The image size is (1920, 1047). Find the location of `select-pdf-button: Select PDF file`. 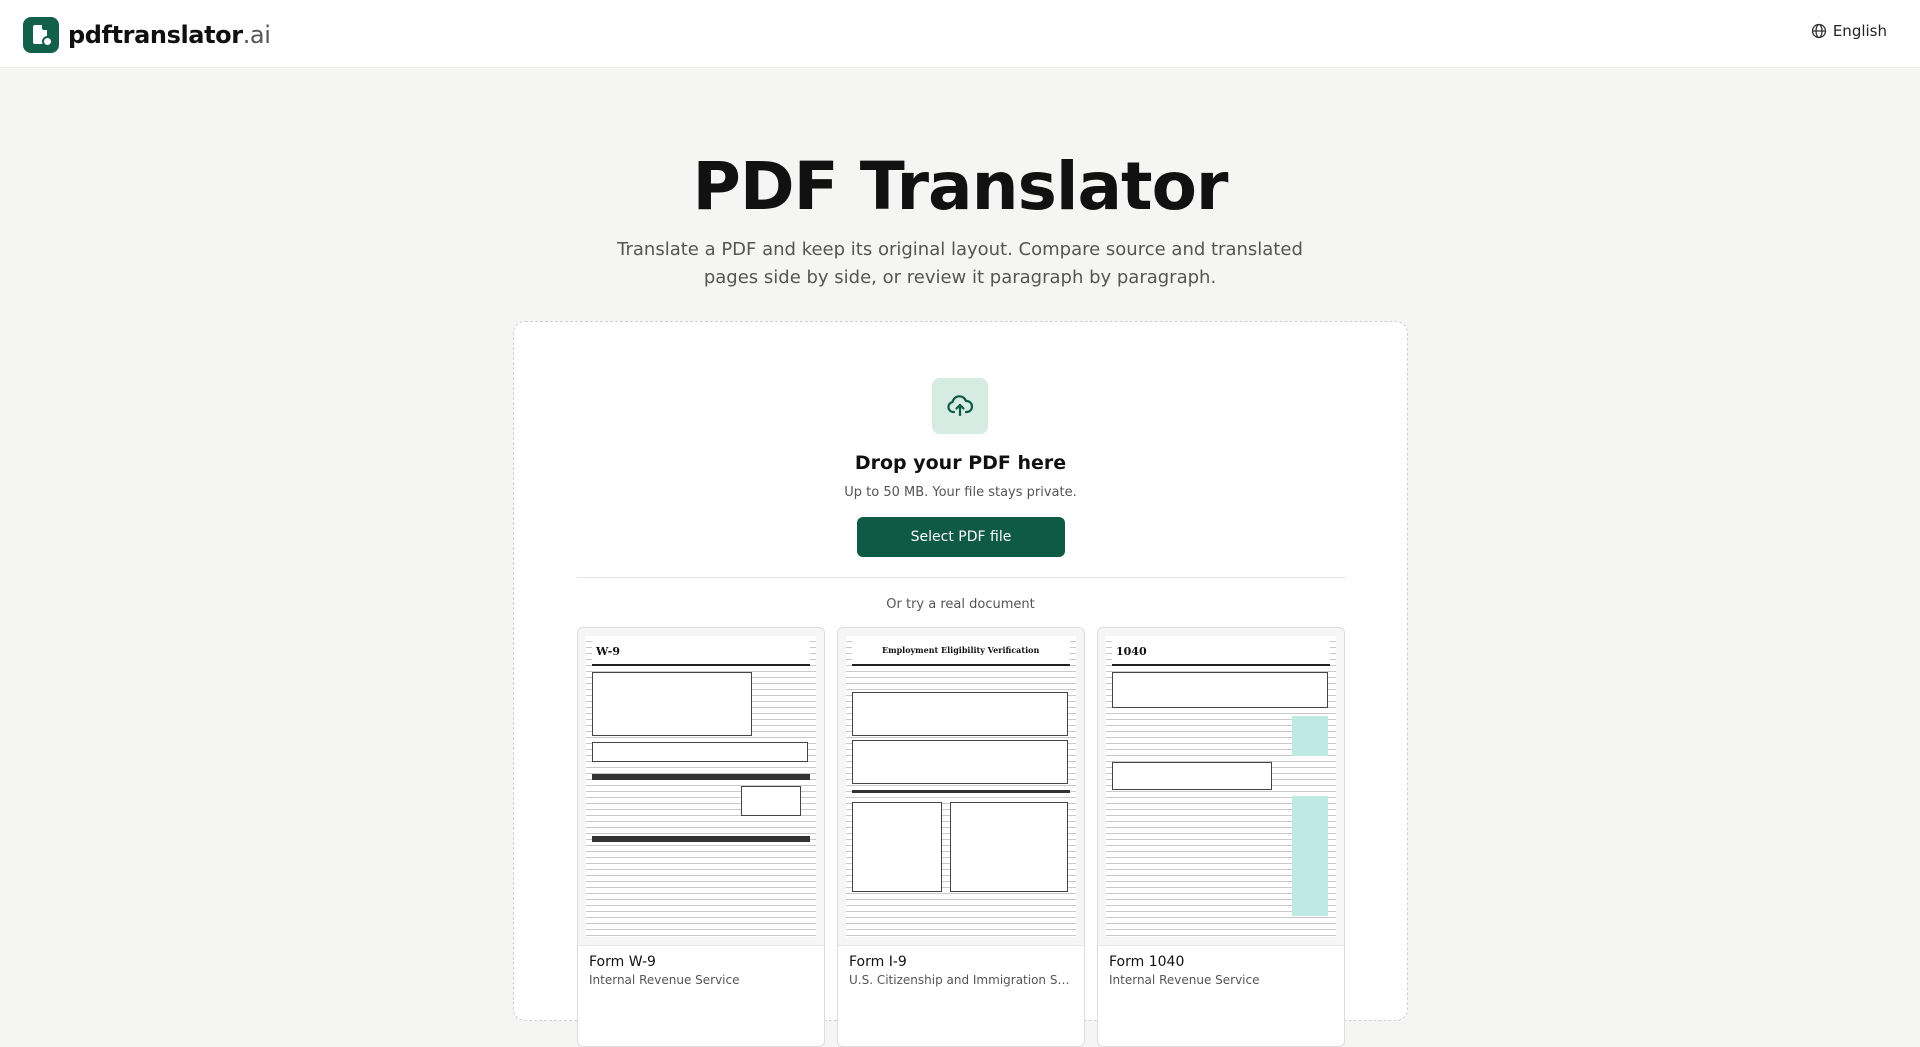

select-pdf-button: Select PDF file is located at coordinates (961, 537).